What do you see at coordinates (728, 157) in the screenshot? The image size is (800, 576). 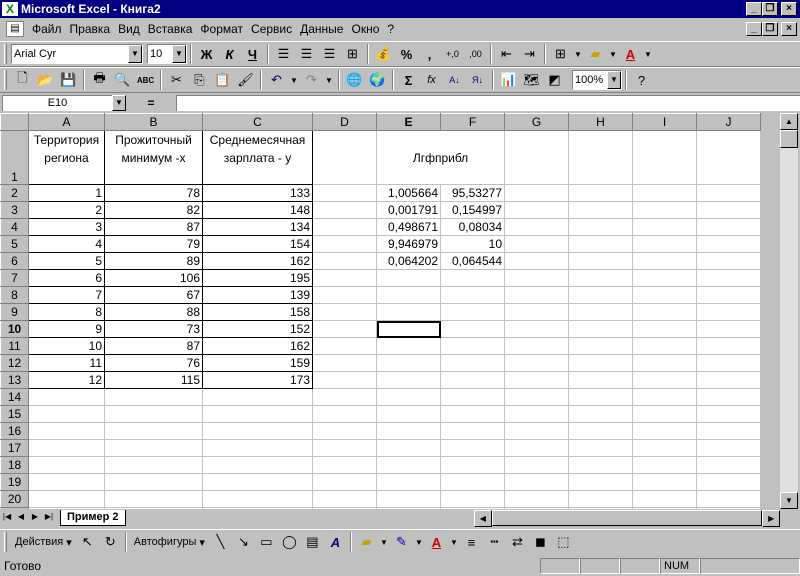 I see `cell-j1` at bounding box center [728, 157].